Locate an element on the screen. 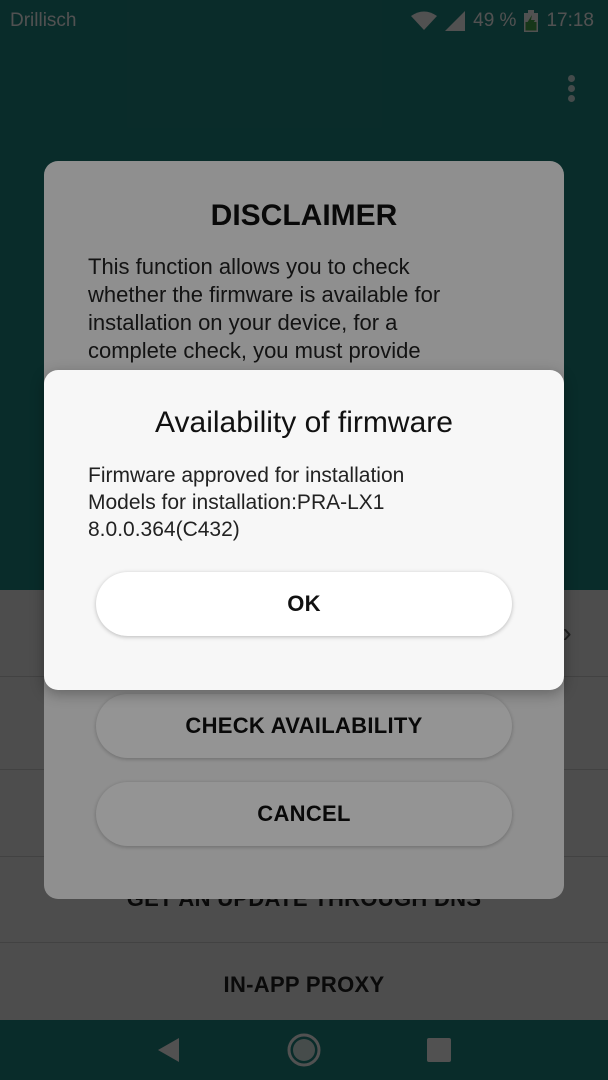  ok-button: OK is located at coordinates (304, 604).